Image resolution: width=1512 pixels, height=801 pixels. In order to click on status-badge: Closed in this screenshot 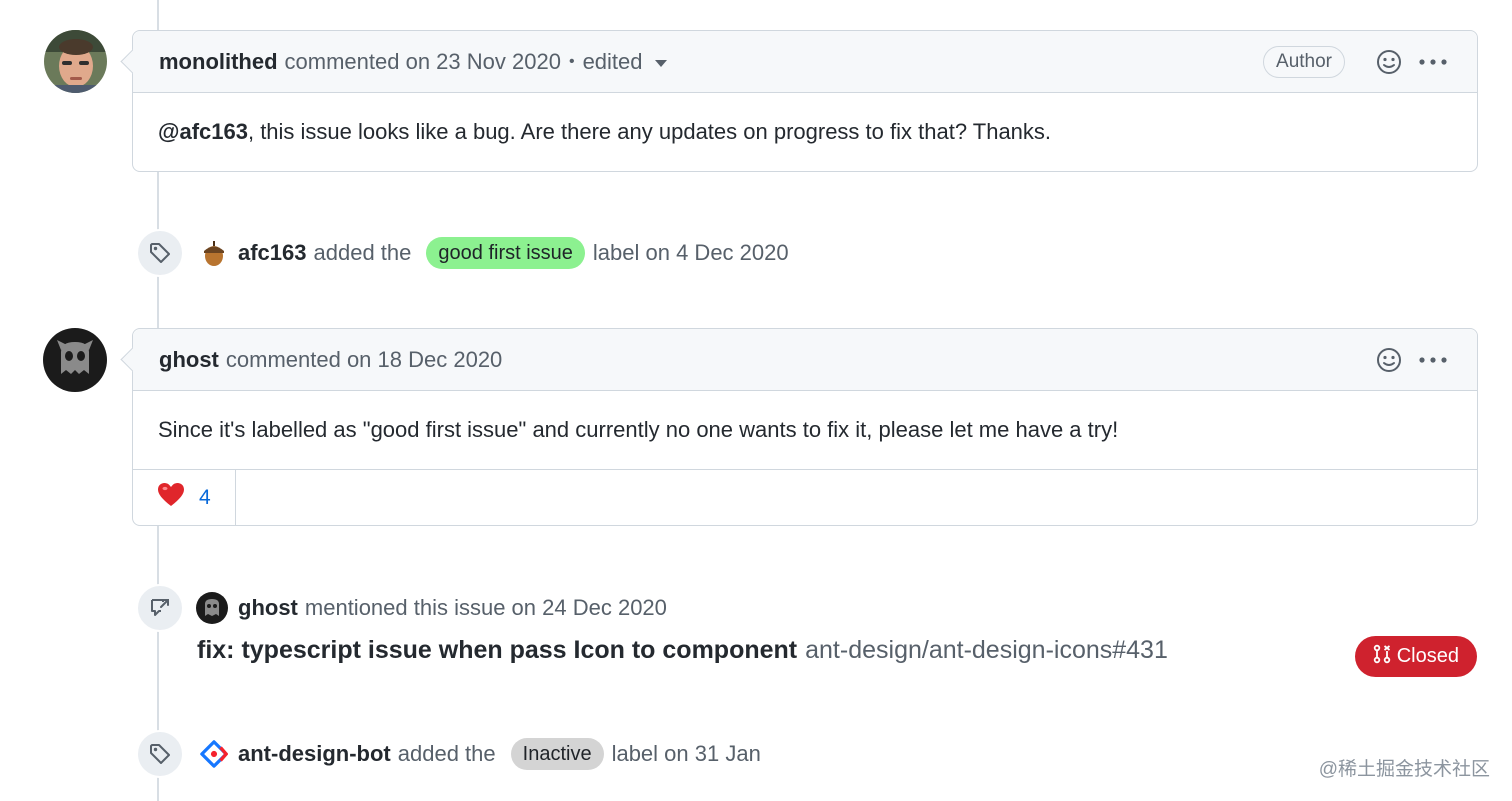, I will do `click(1415, 656)`.